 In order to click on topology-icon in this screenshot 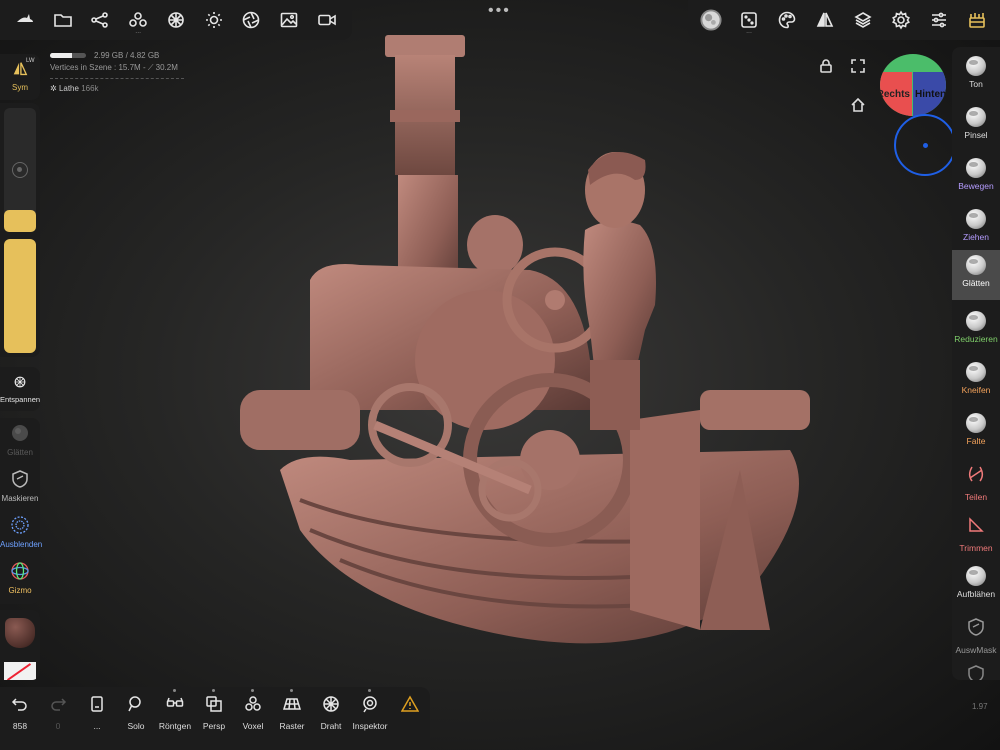, I will do `click(176, 20)`.